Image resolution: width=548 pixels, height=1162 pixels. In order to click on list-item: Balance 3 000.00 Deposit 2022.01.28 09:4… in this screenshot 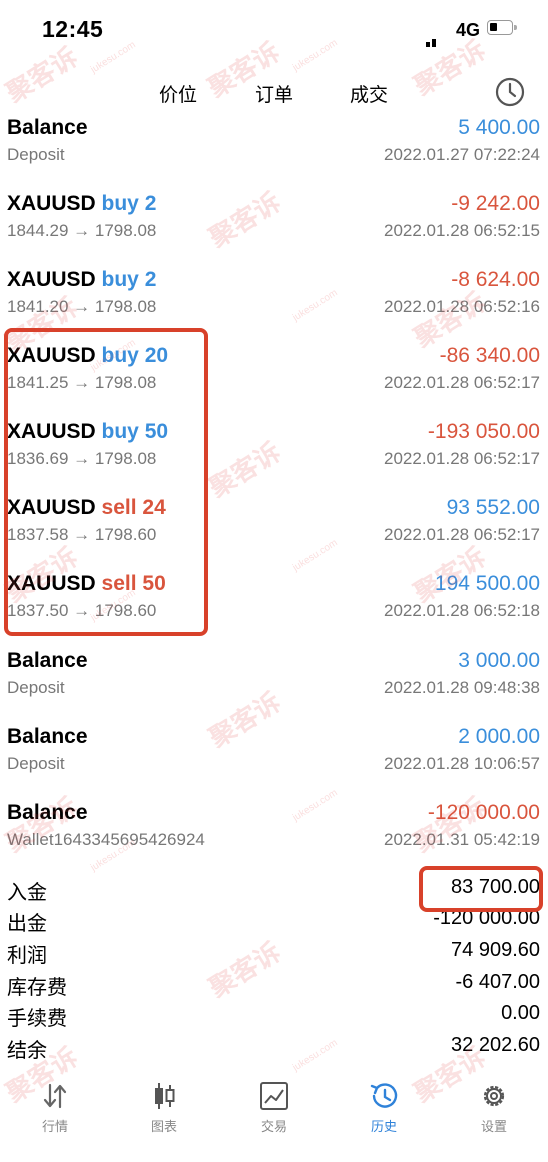, I will do `click(274, 687)`.